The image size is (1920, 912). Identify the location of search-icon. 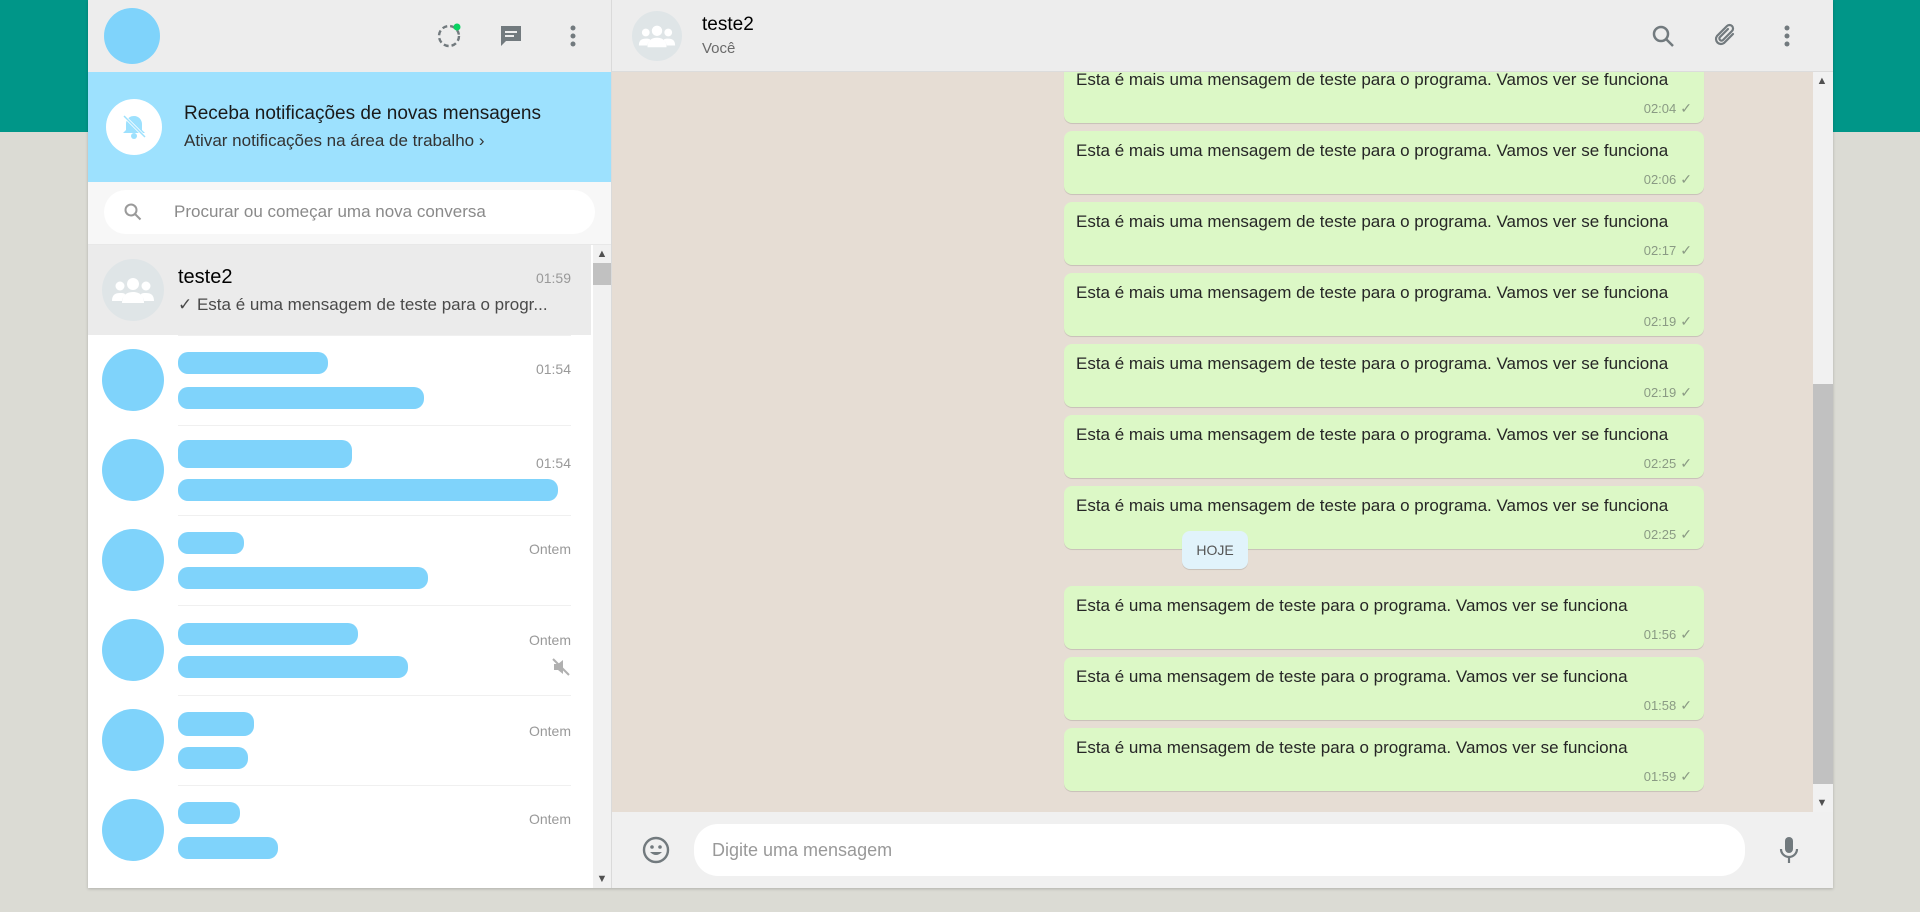
(133, 212).